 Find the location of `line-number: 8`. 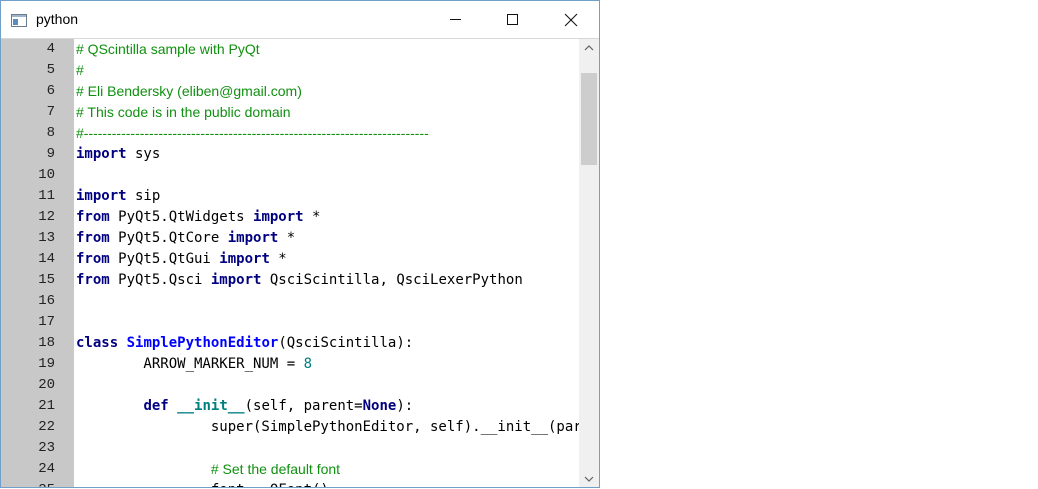

line-number: 8 is located at coordinates (50, 133).